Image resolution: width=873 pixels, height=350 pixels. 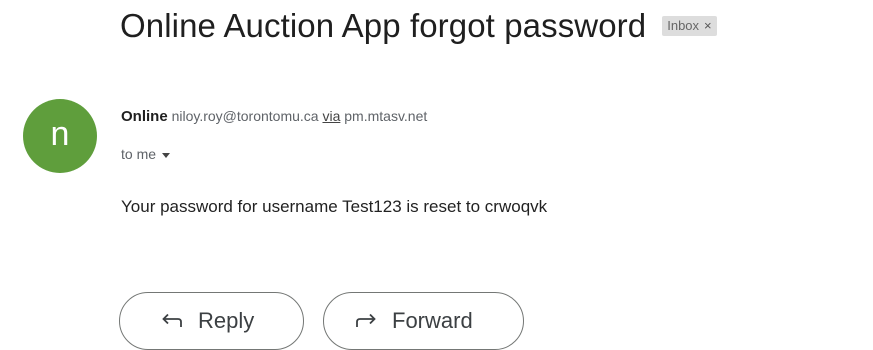 I want to click on avatar-letter: n, so click(x=60, y=134).